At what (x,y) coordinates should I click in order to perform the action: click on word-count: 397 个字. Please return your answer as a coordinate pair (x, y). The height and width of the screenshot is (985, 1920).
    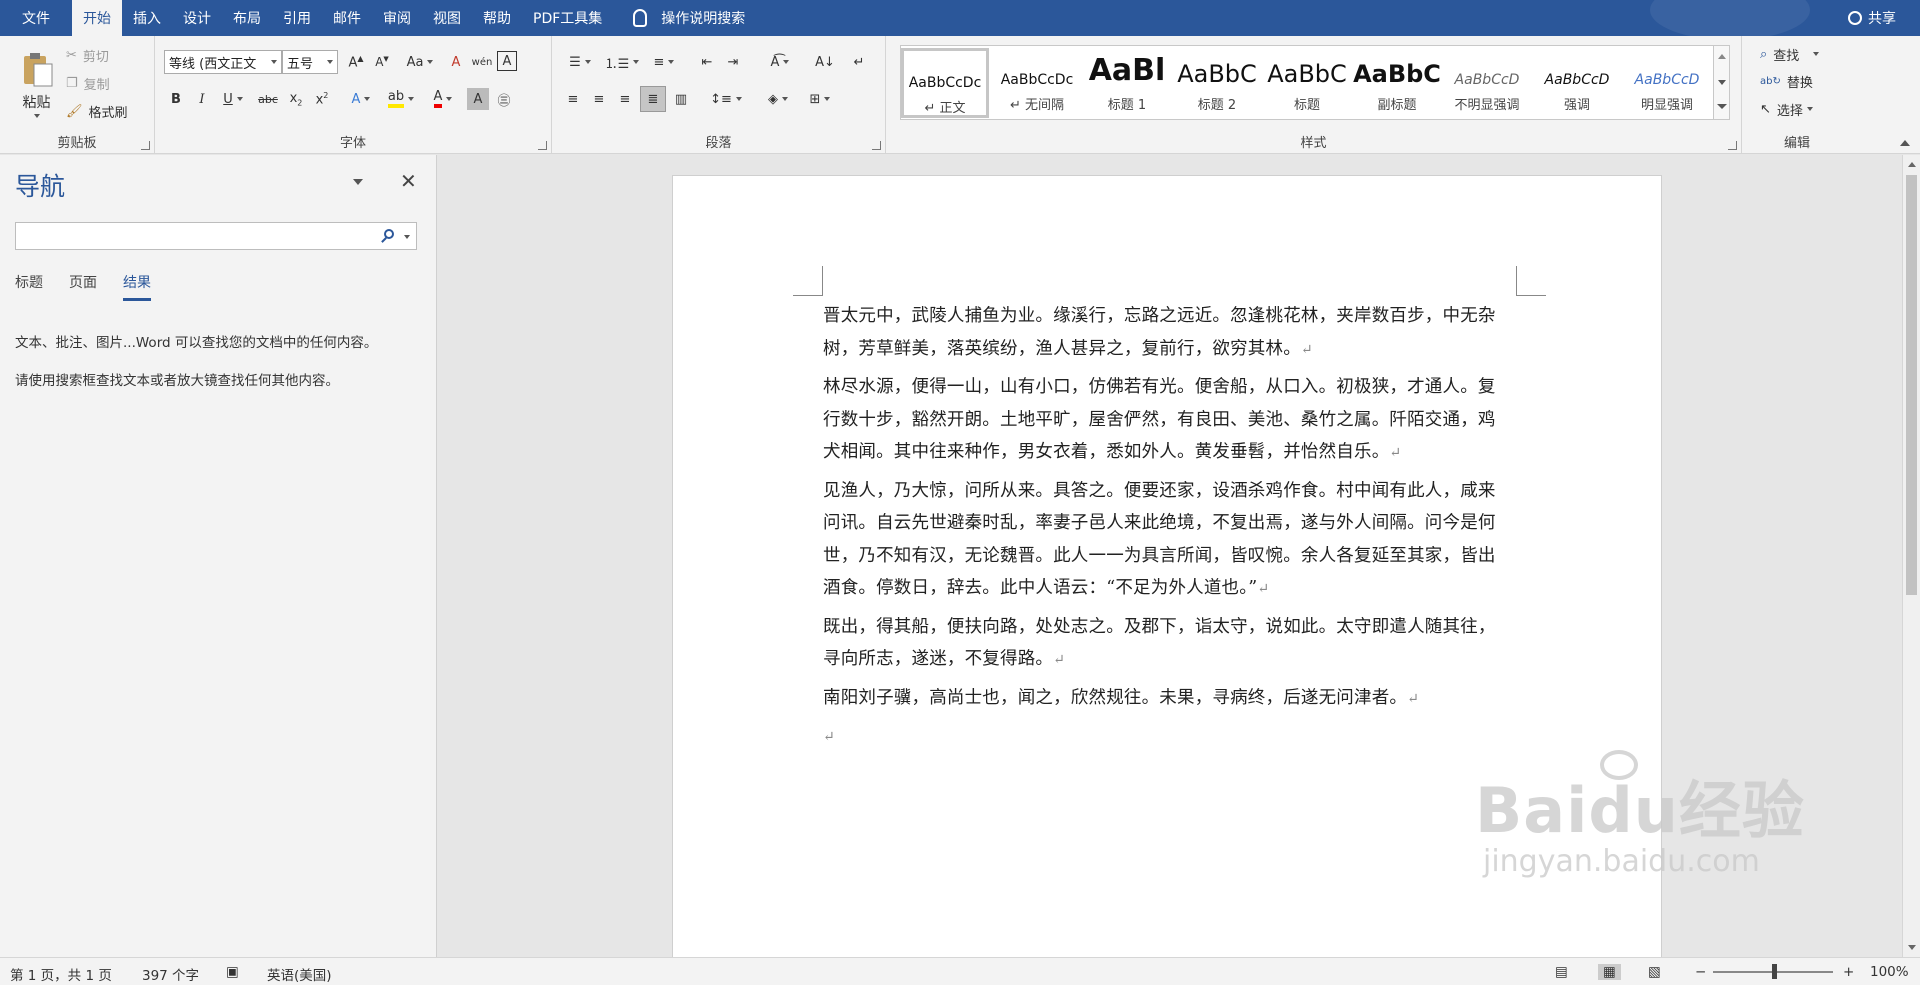
    Looking at the image, I should click on (170, 974).